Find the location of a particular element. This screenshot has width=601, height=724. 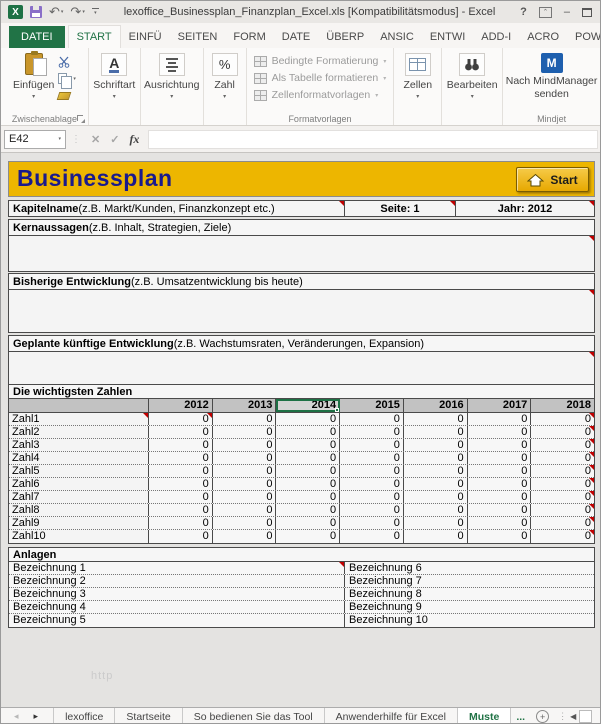

fill-handle is located at coordinates (337, 410).